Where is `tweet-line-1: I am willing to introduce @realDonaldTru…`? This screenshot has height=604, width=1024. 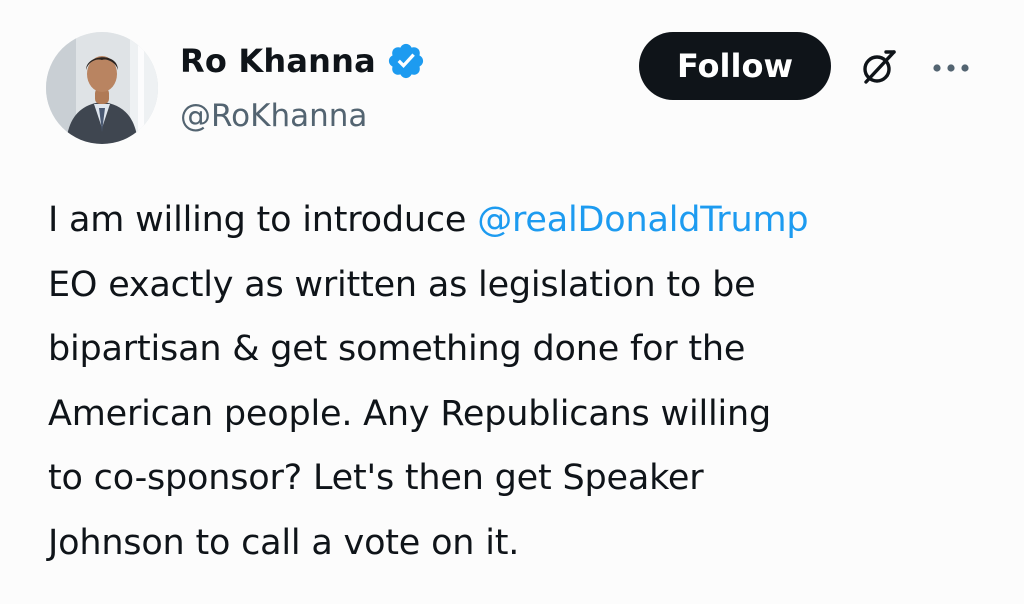
tweet-line-1: I am willing to introduce @realDonaldTru… is located at coordinates (523, 220).